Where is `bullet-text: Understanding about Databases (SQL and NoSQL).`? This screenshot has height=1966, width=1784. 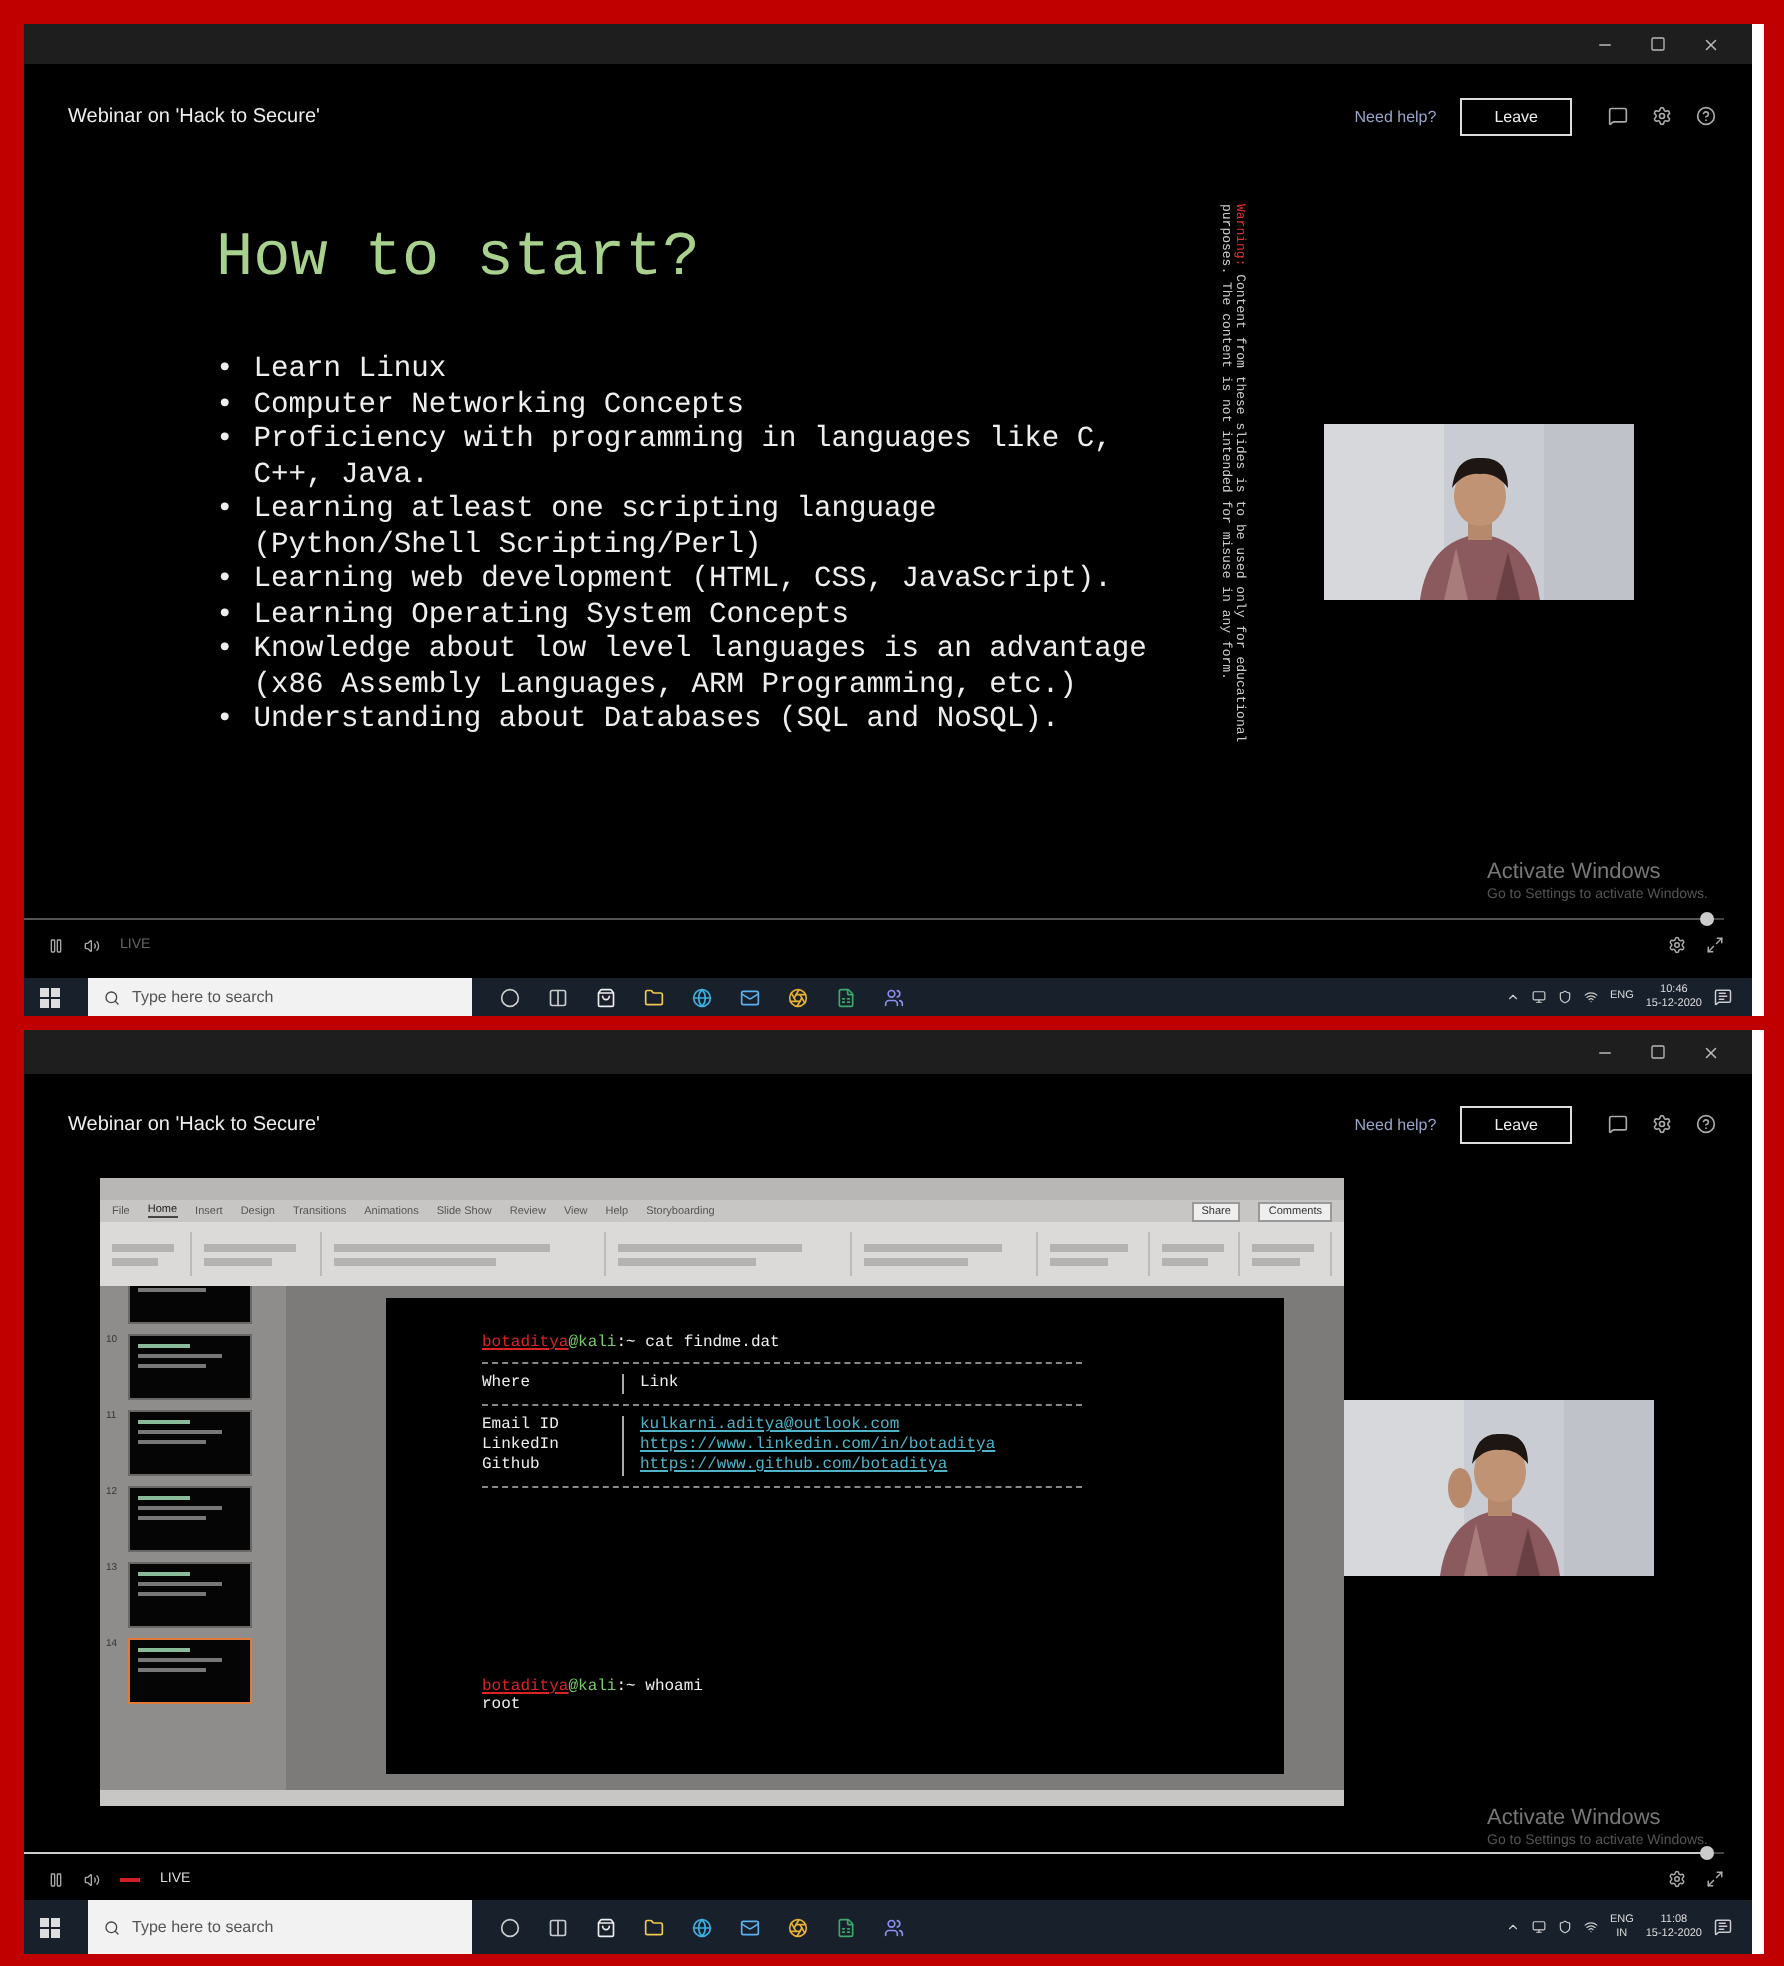
bullet-text: Understanding about Databases (SQL and NoSQL). is located at coordinates (657, 721).